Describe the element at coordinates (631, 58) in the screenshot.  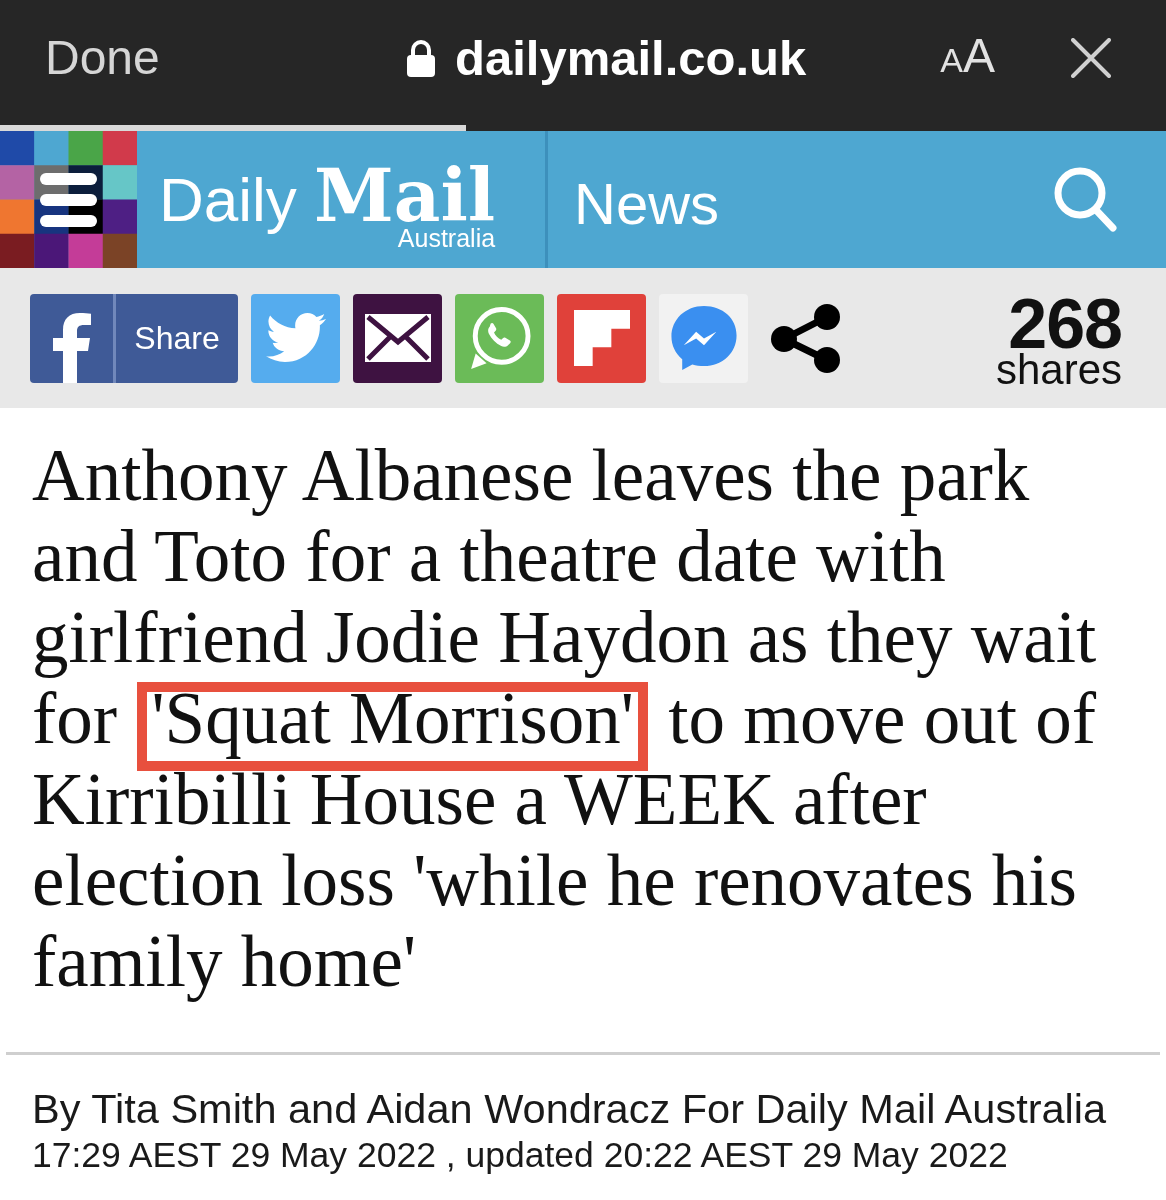
I see `address-text: dailymail.co.uk` at that location.